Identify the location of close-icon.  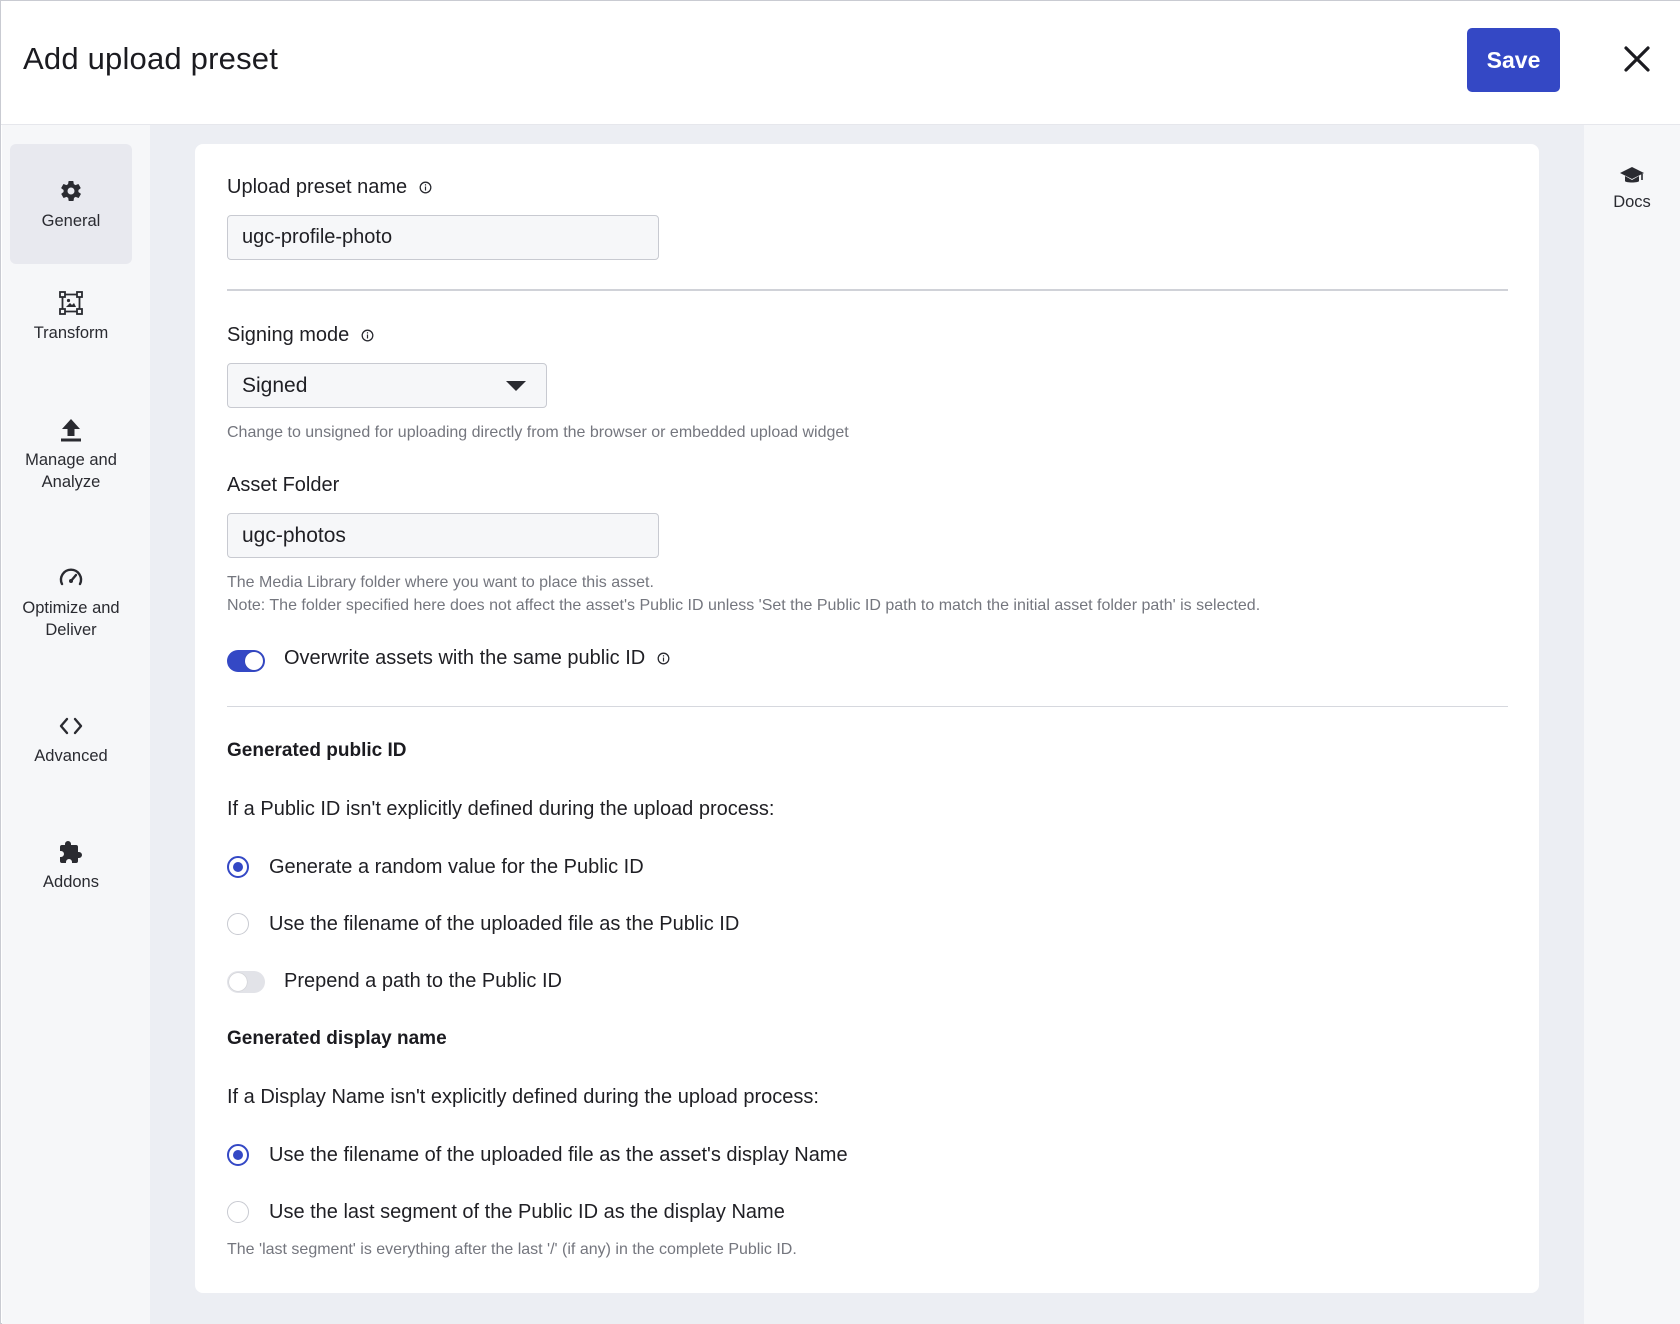
(1637, 59).